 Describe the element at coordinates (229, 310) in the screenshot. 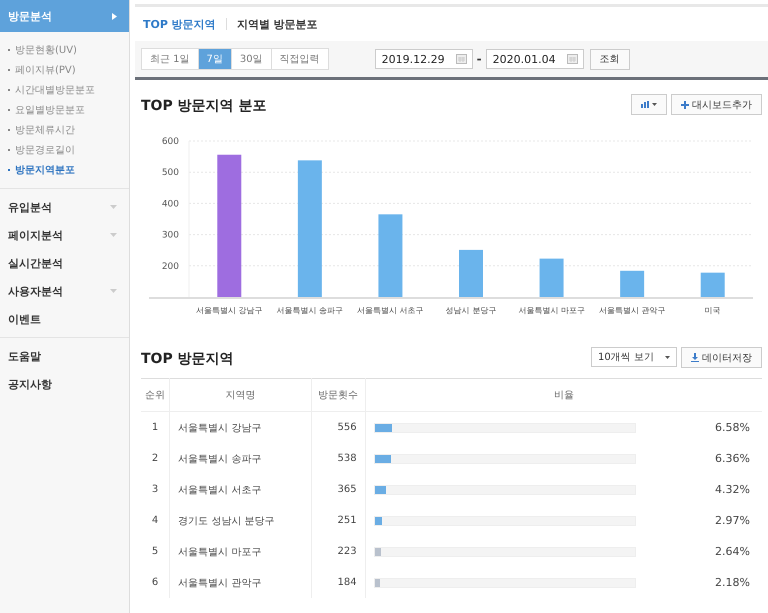

I see `axis-label: 서울특별시 강남구` at that location.